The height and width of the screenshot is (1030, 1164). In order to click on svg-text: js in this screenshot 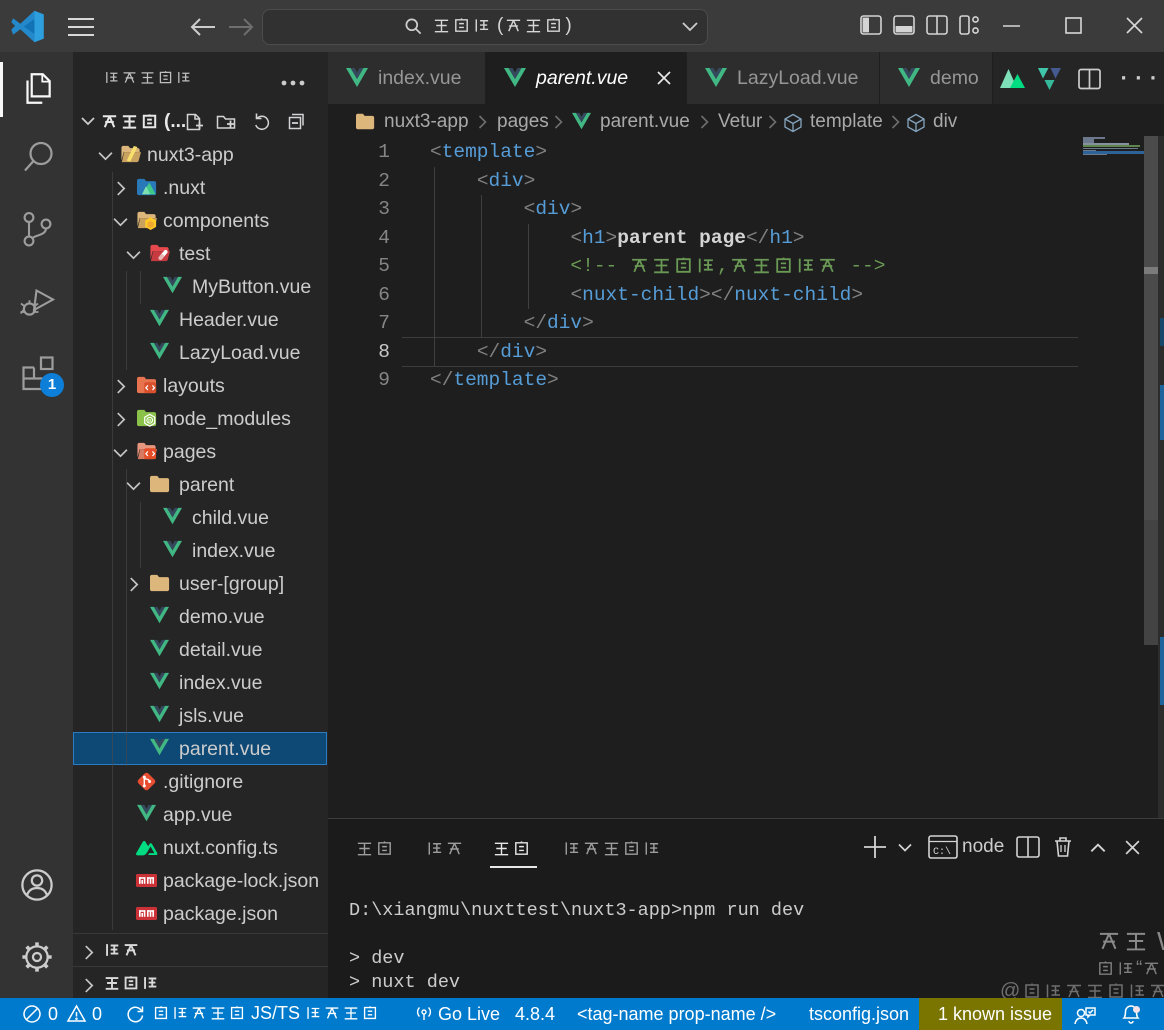, I will do `click(149, 421)`.